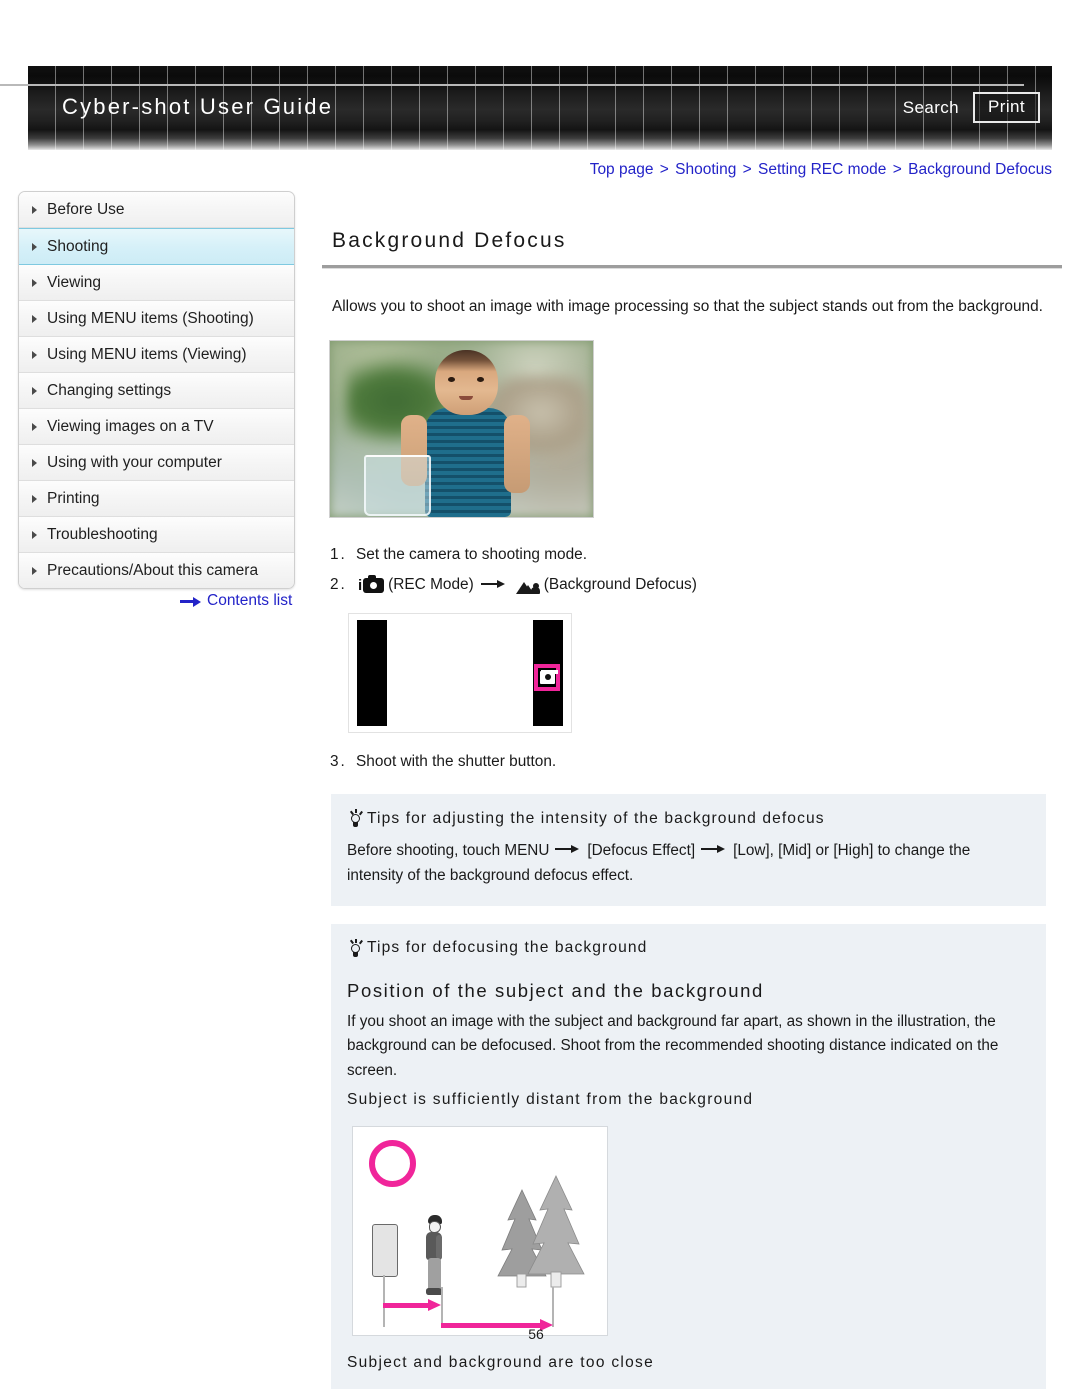 Image resolution: width=1080 pixels, height=1397 pixels. What do you see at coordinates (102, 534) in the screenshot?
I see `sidebar-item-label: Troubleshooting` at bounding box center [102, 534].